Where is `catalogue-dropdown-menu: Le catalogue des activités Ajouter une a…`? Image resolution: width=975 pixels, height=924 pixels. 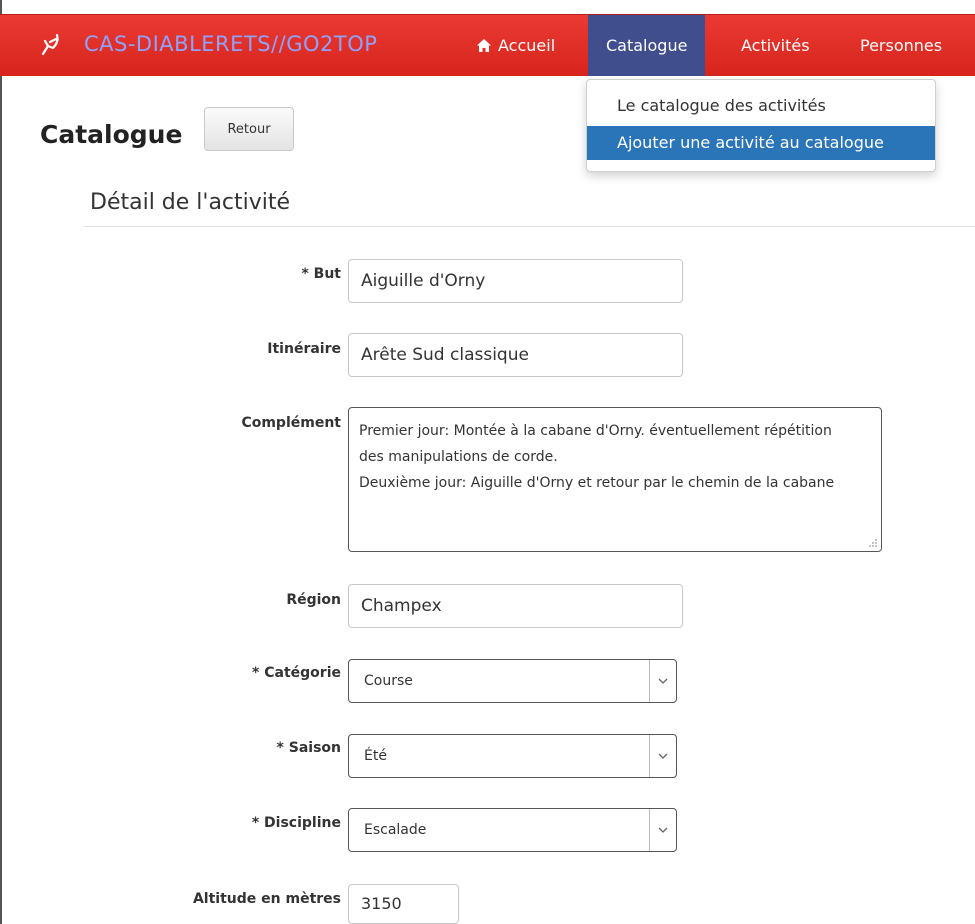
catalogue-dropdown-menu: Le catalogue des activités Ajouter une a… is located at coordinates (761, 125).